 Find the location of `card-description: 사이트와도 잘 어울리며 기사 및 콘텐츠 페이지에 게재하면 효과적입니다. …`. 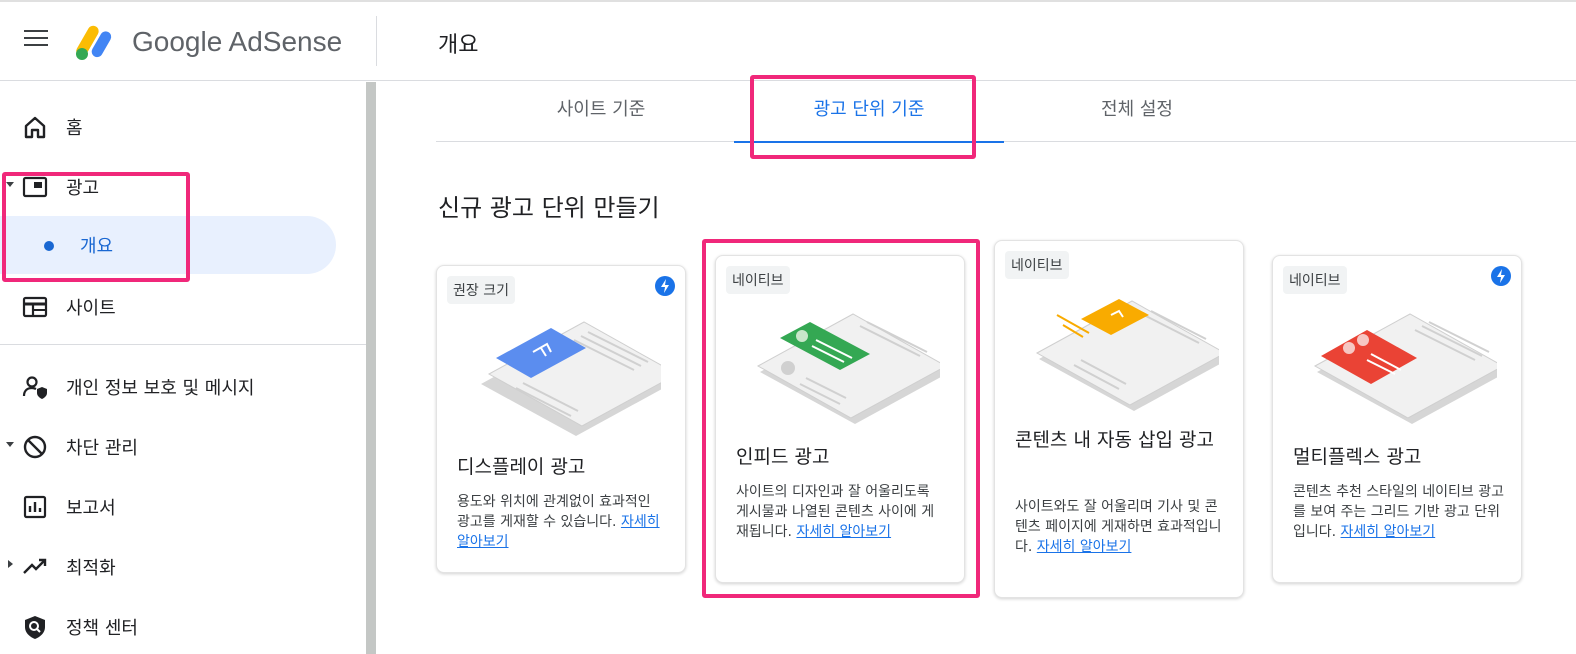

card-description: 사이트와도 잘 어울리며 기사 및 콘텐츠 페이지에 게재하면 효과적입니다. … is located at coordinates (1118, 527).